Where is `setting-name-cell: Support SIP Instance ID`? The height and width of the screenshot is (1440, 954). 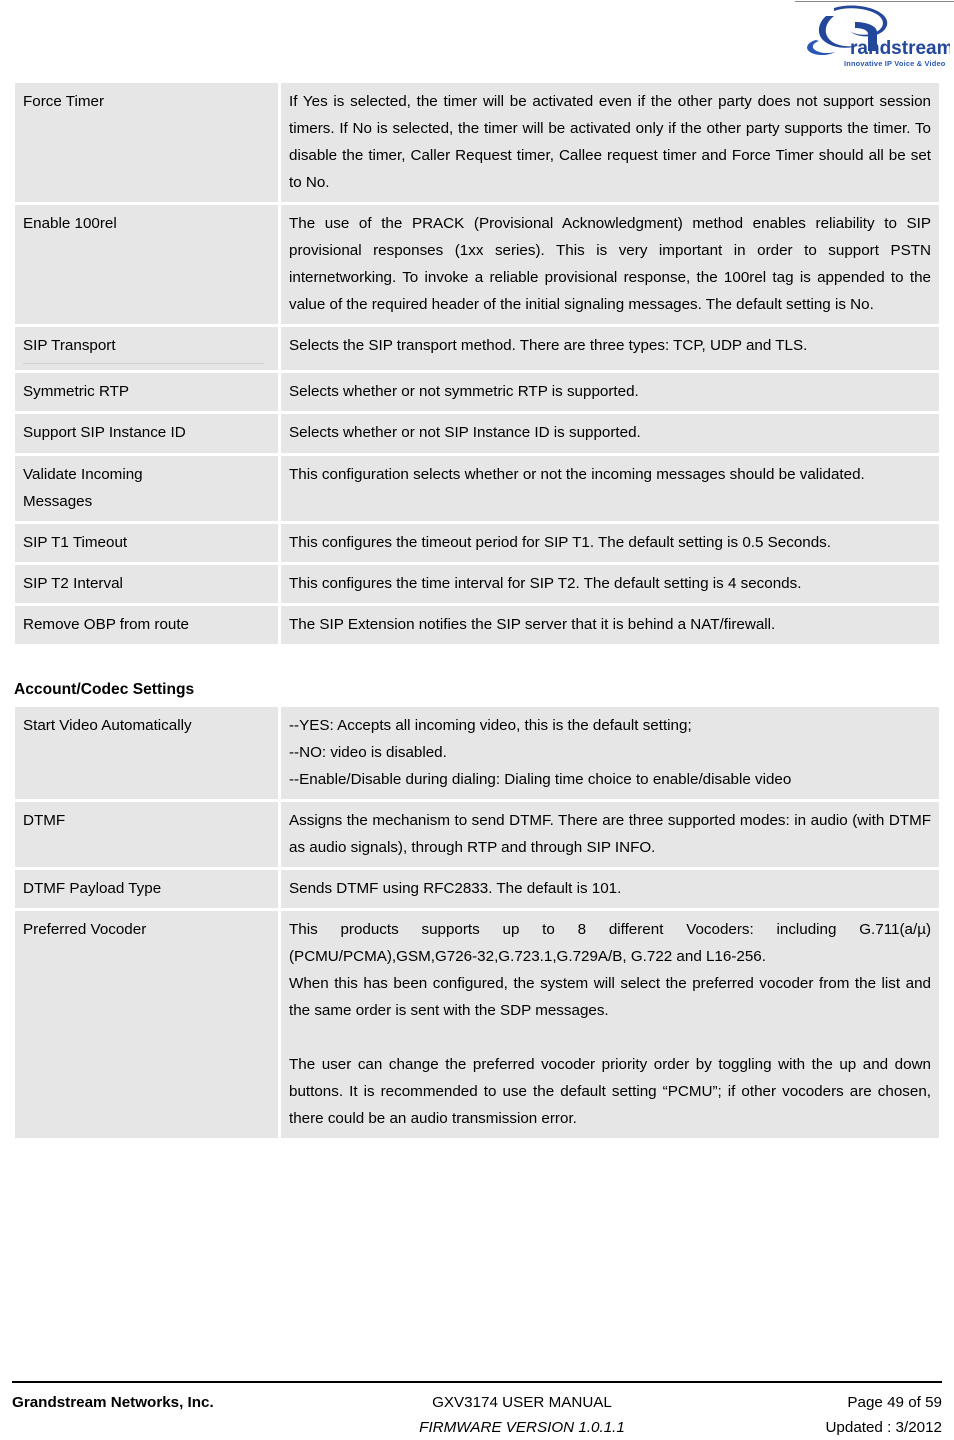 setting-name-cell: Support SIP Instance ID is located at coordinates (146, 433).